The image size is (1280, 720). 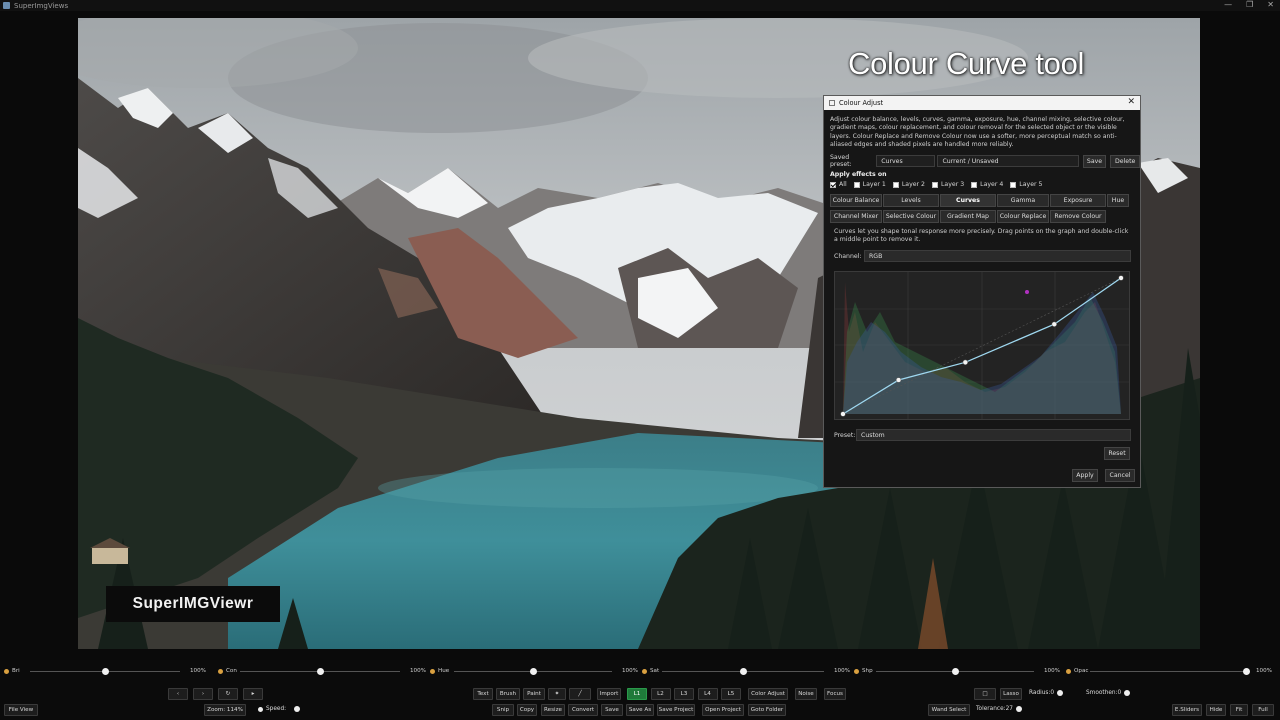 I want to click on tool-symbol: ╱, so click(x=580, y=694).